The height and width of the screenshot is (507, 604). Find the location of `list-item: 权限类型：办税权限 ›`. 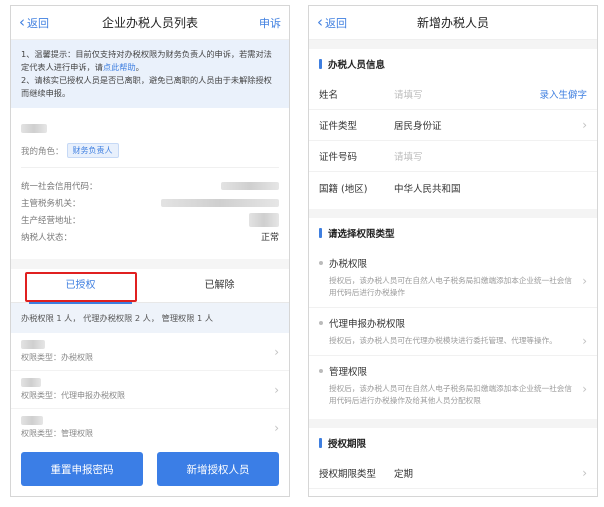

list-item: 权限类型：办税权限 › is located at coordinates (150, 352).